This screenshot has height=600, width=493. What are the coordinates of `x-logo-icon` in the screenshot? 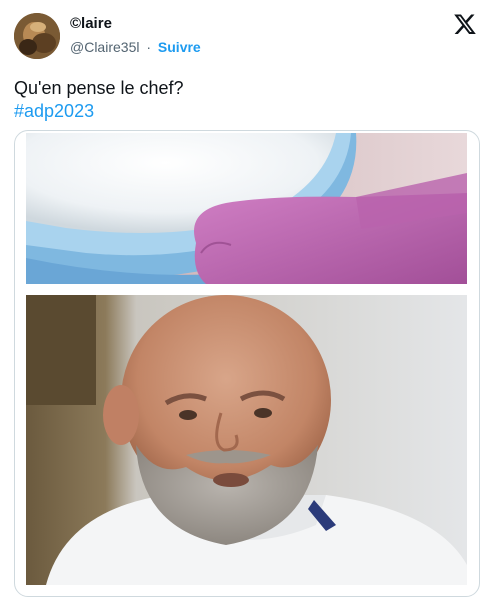 It's located at (465, 24).